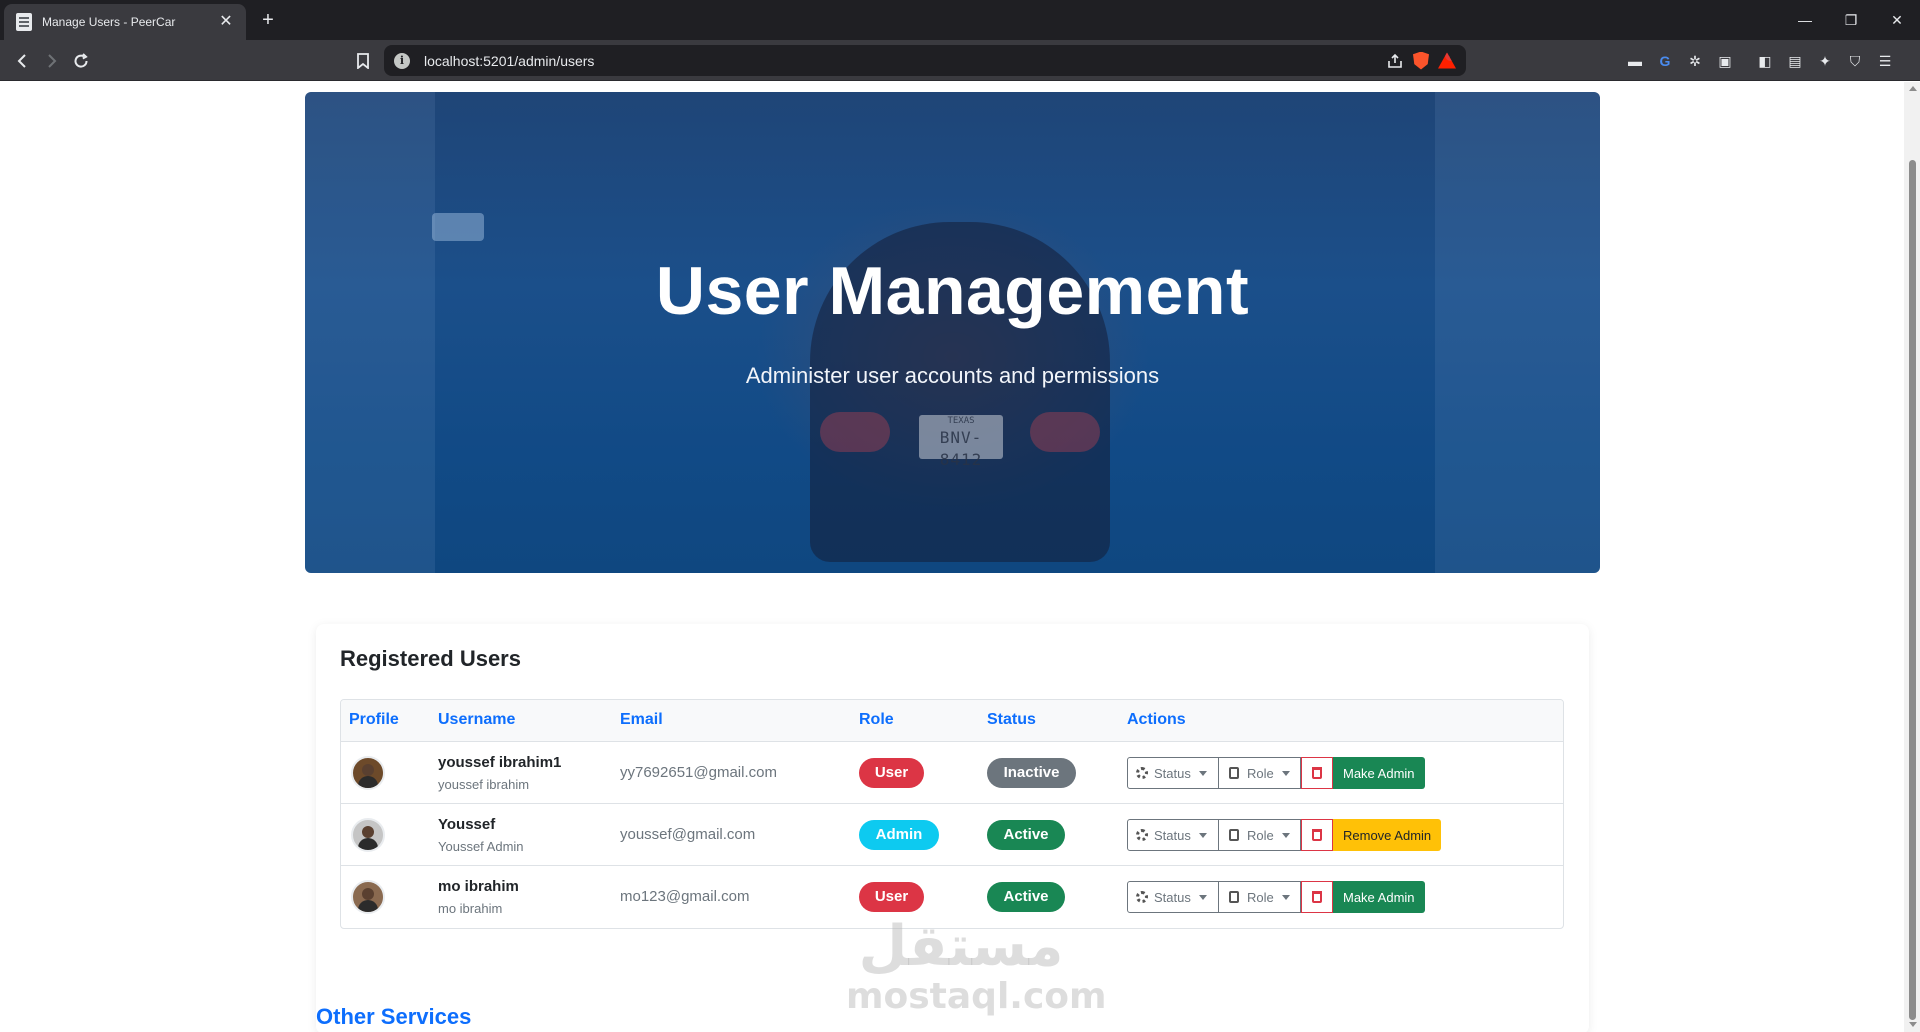 This screenshot has width=1920, height=1032. I want to click on forward-button, so click(51, 61).